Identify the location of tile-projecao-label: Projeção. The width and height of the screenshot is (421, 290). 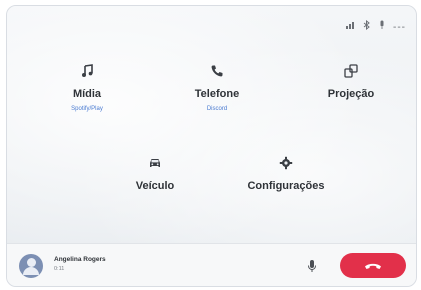
(351, 94).